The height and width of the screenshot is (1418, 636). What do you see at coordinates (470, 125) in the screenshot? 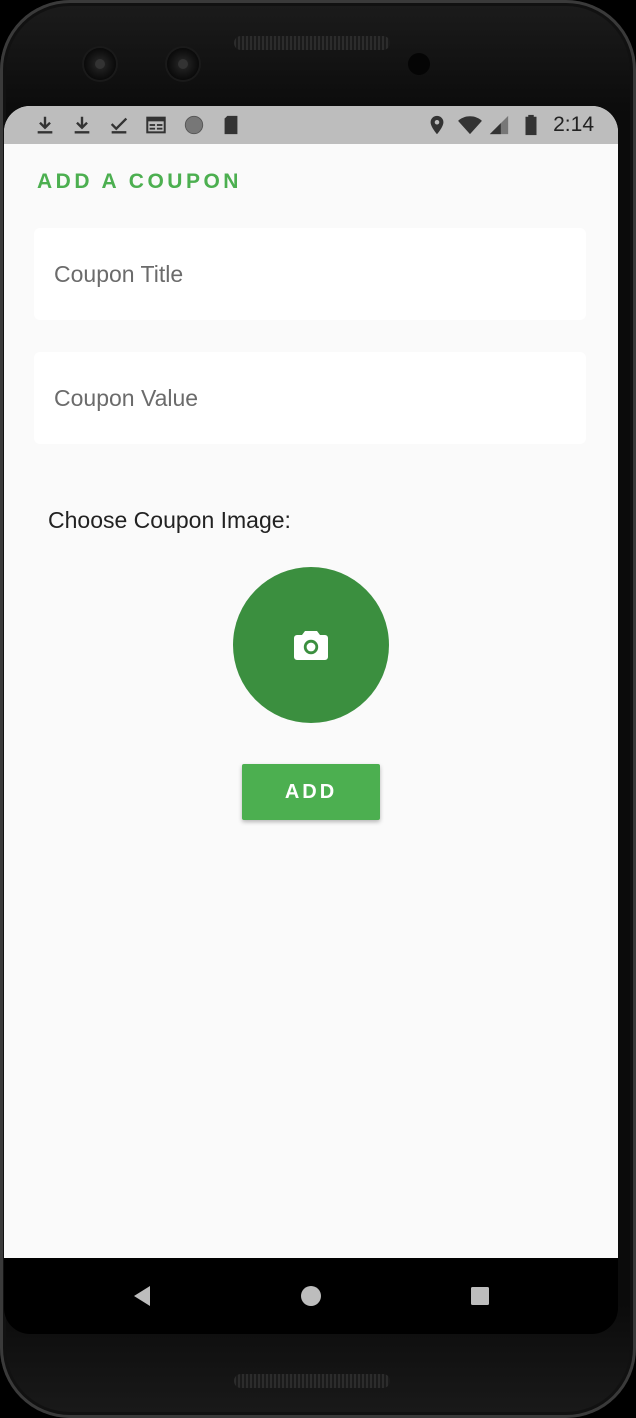
I see `wifi-icon` at bounding box center [470, 125].